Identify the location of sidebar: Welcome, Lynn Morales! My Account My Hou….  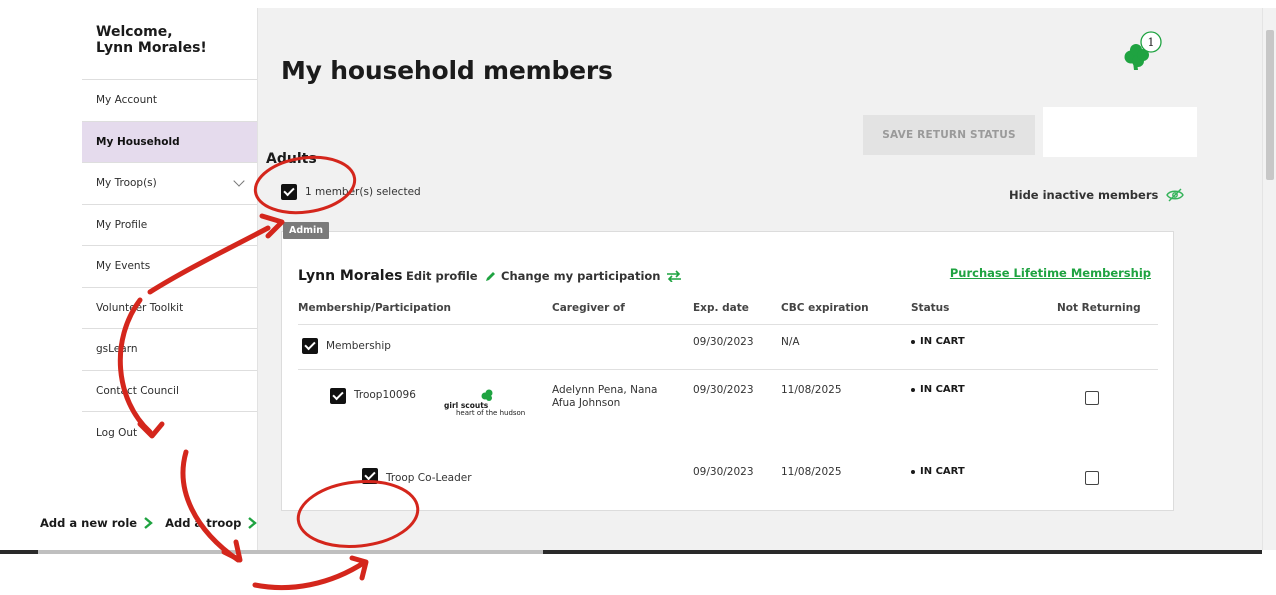
(170, 279).